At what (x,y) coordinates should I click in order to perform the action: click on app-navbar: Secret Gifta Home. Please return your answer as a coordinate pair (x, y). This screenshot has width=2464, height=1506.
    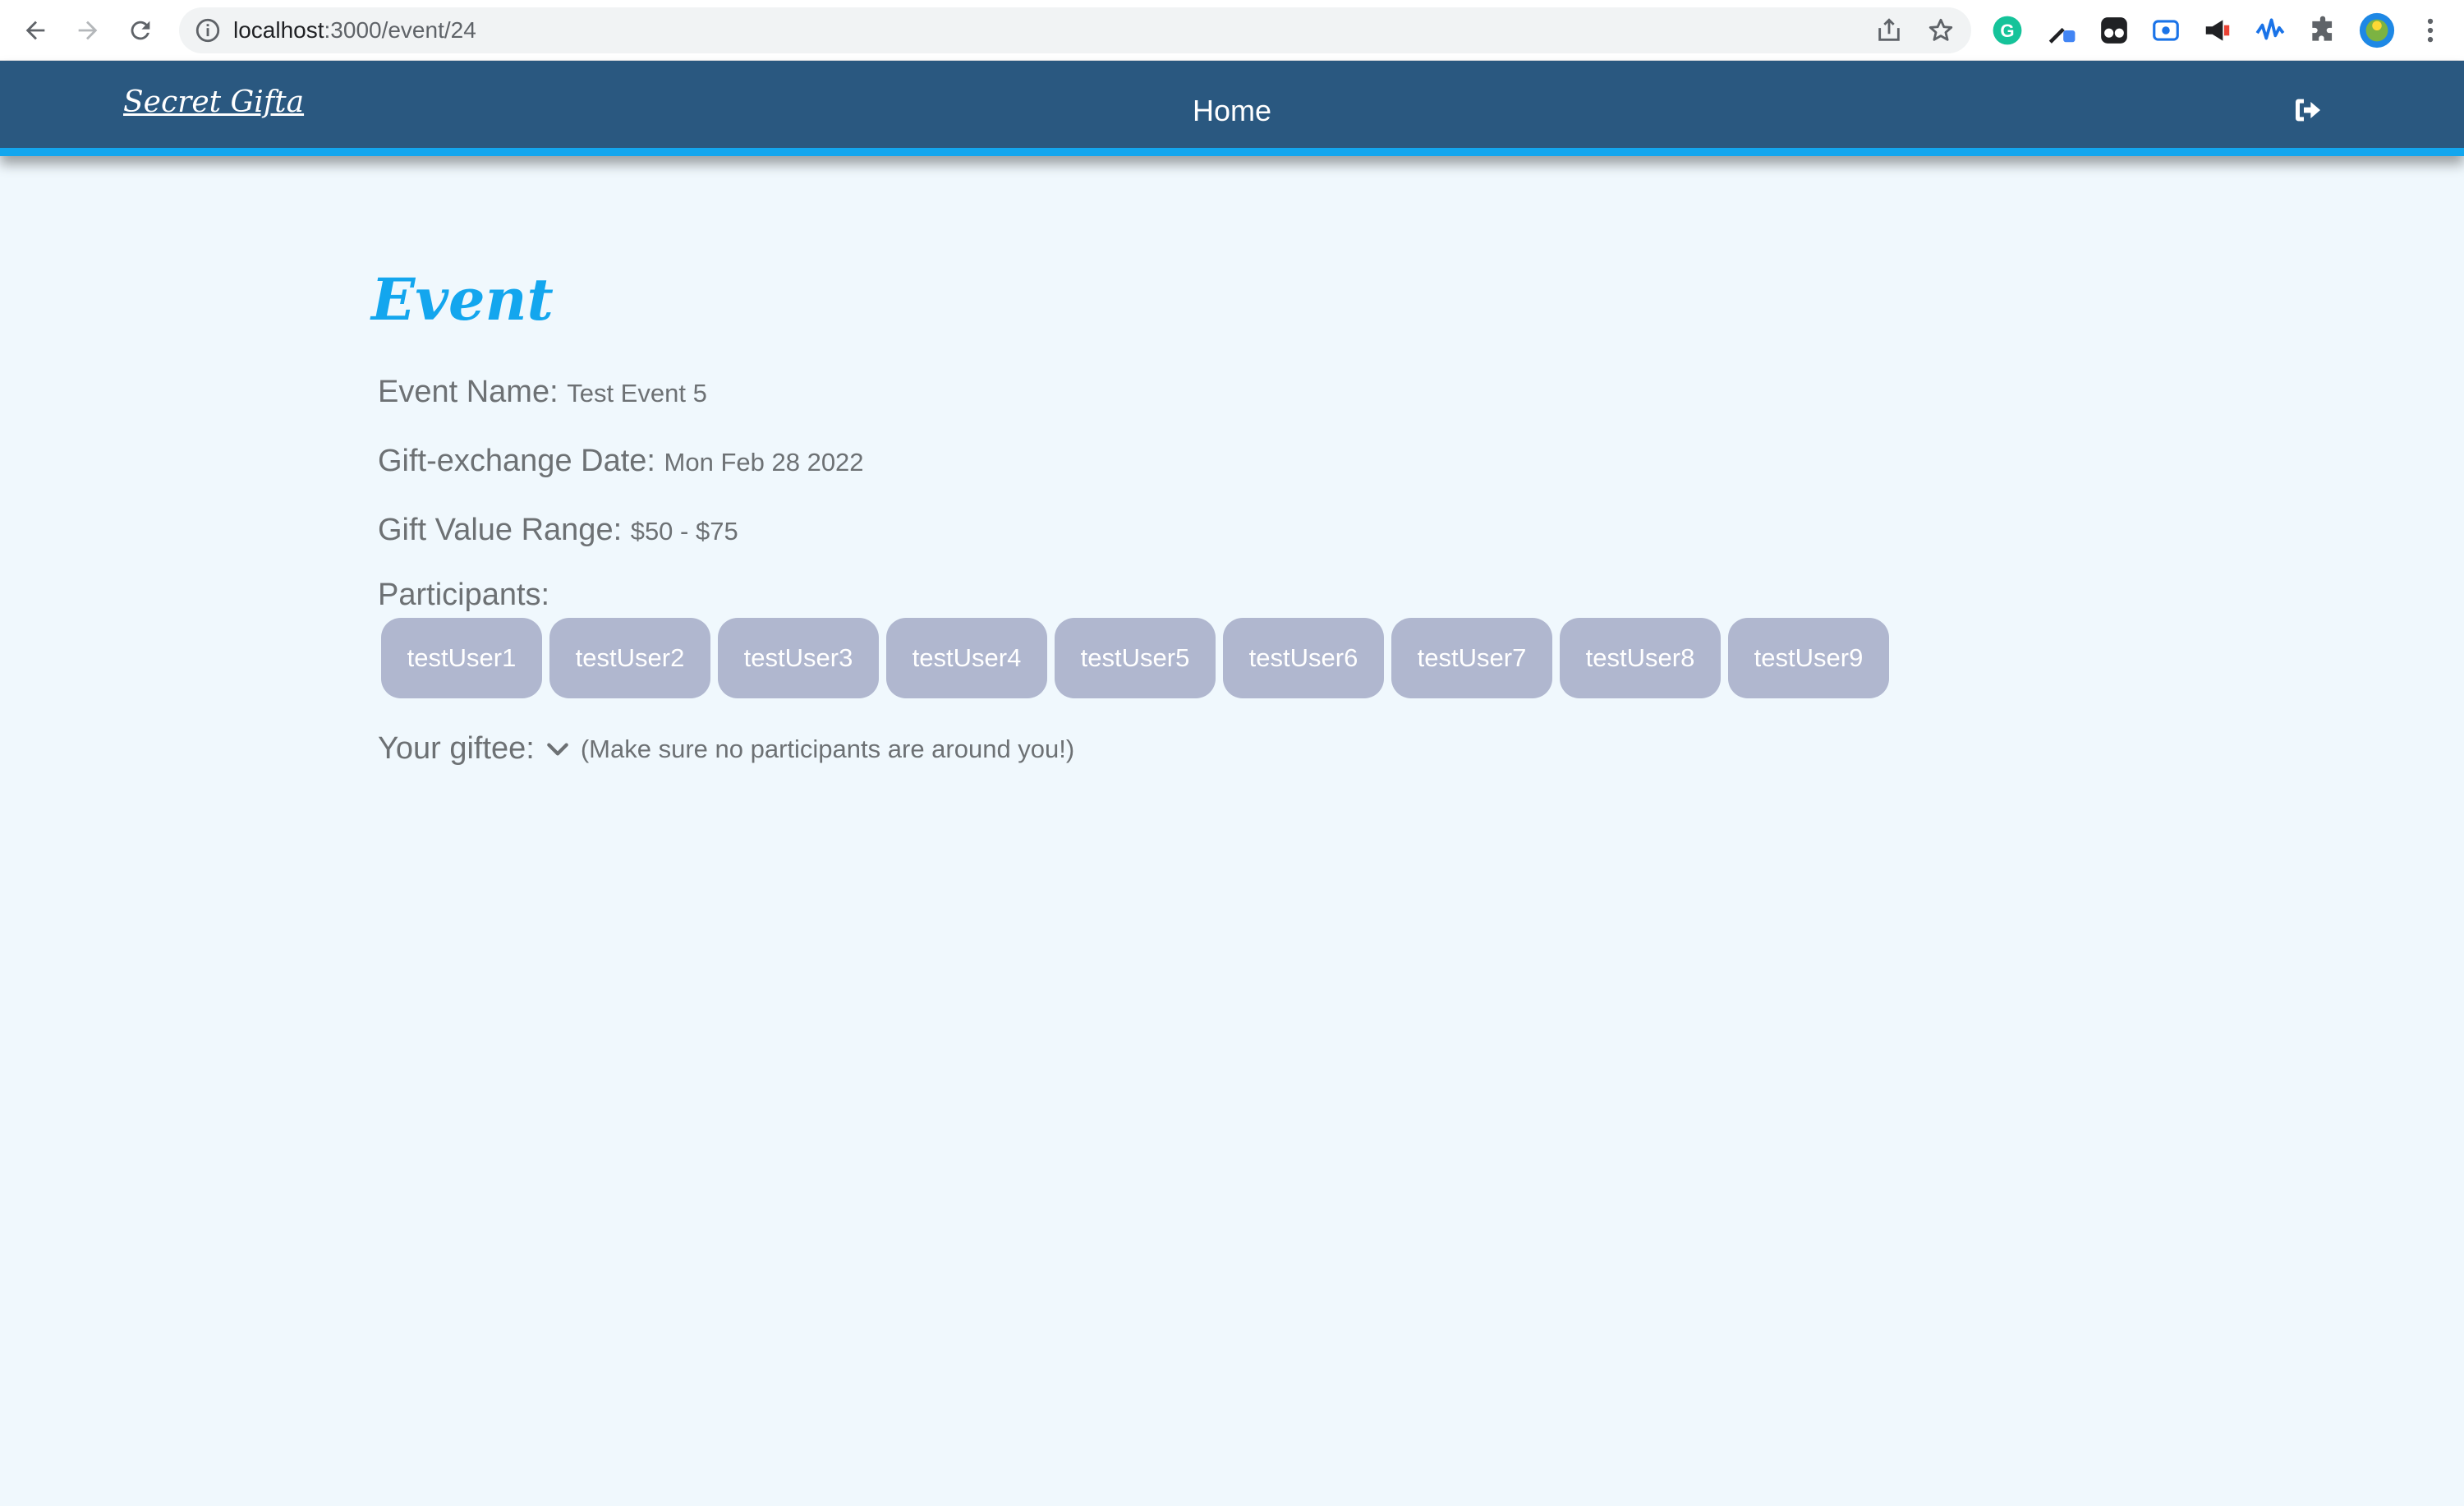
    Looking at the image, I should click on (1232, 109).